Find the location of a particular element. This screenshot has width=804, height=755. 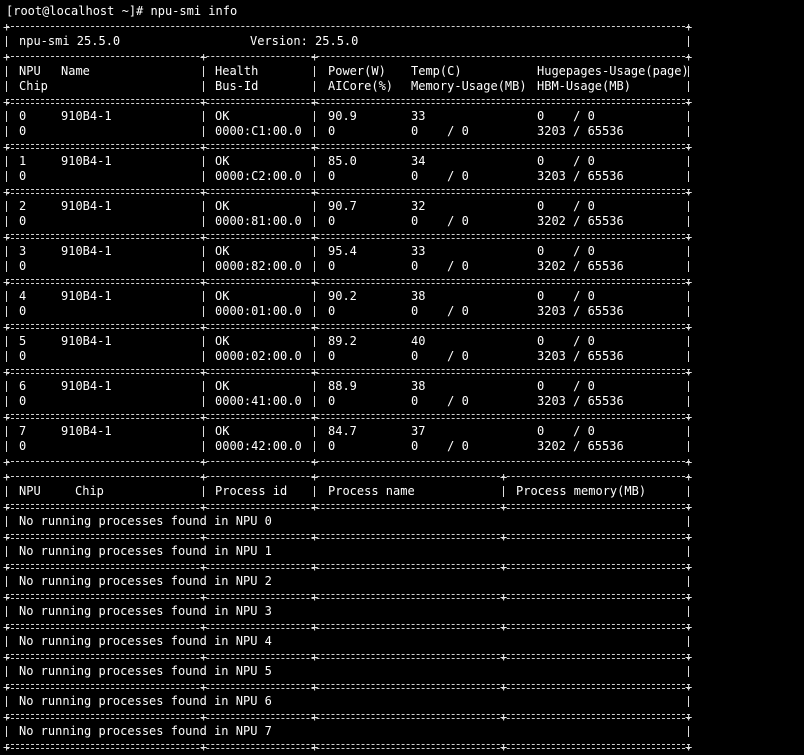

bus-id: 0000:81:00.0 is located at coordinates (258, 221).